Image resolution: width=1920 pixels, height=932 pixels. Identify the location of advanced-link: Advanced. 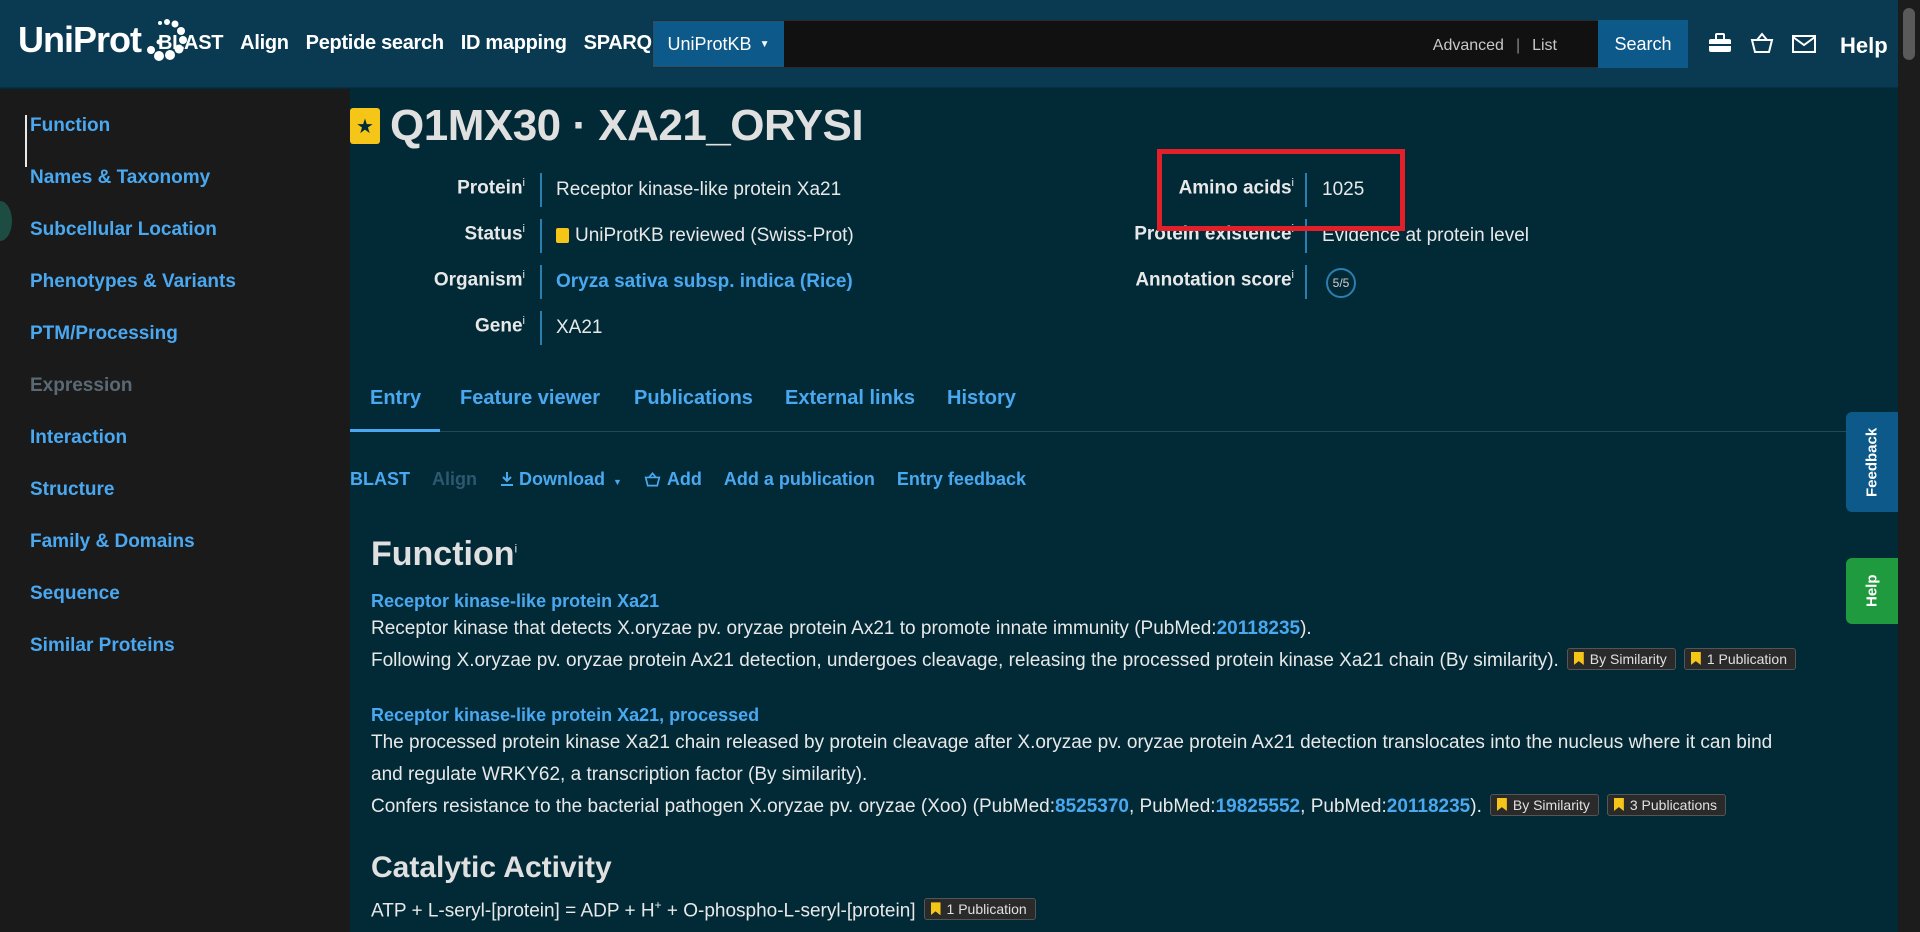
(1468, 45).